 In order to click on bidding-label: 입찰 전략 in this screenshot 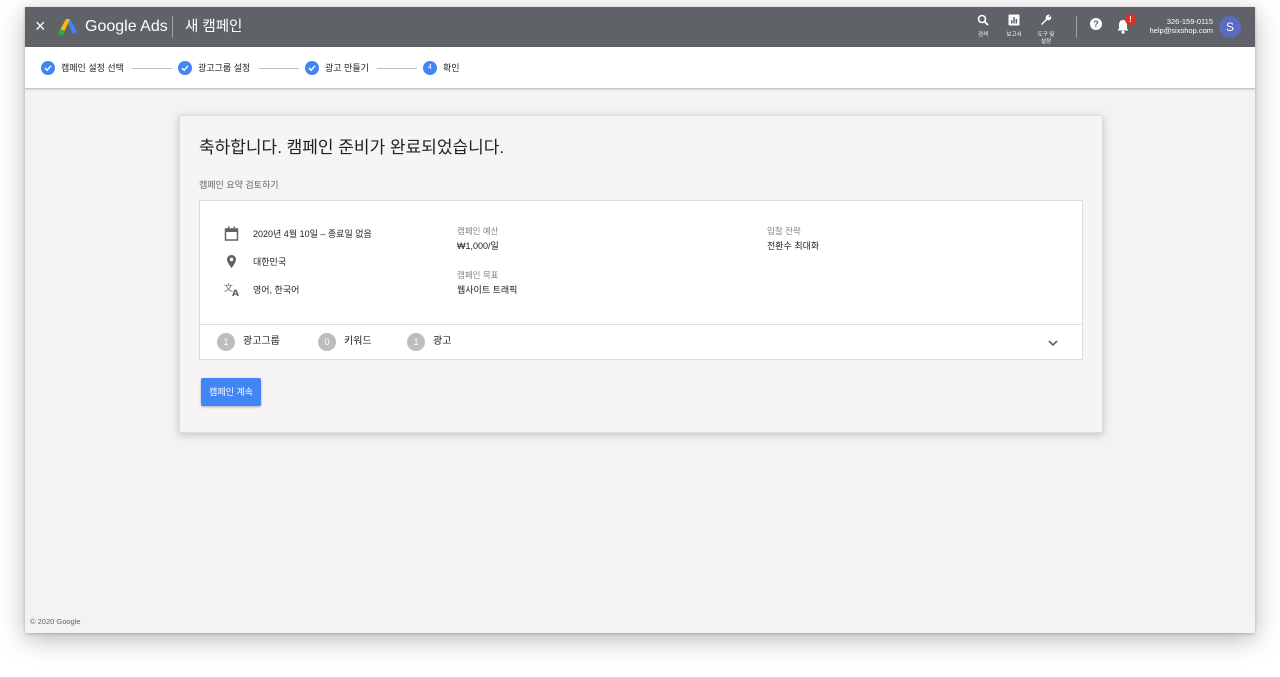, I will do `click(784, 231)`.